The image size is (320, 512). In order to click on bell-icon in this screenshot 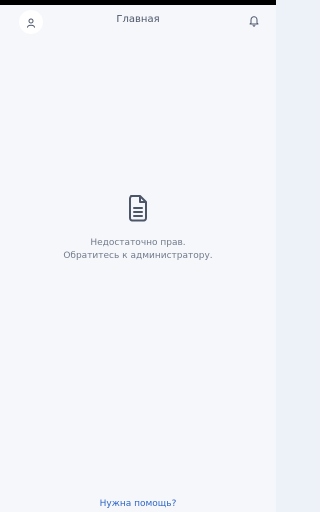, I will do `click(254, 21)`.